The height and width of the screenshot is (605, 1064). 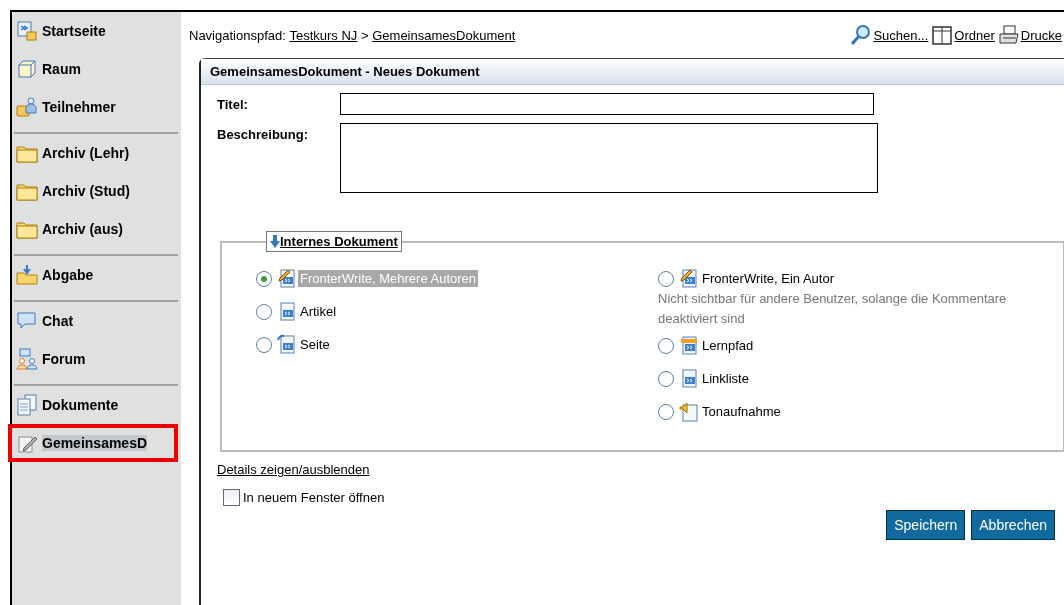 What do you see at coordinates (231, 497) in the screenshot?
I see `checkbox` at bounding box center [231, 497].